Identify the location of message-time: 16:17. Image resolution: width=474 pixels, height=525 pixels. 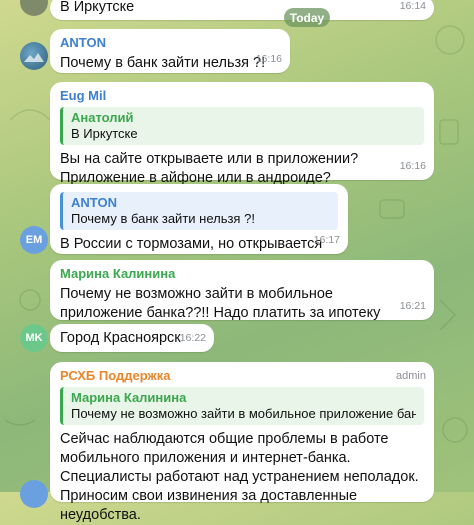
(326, 240).